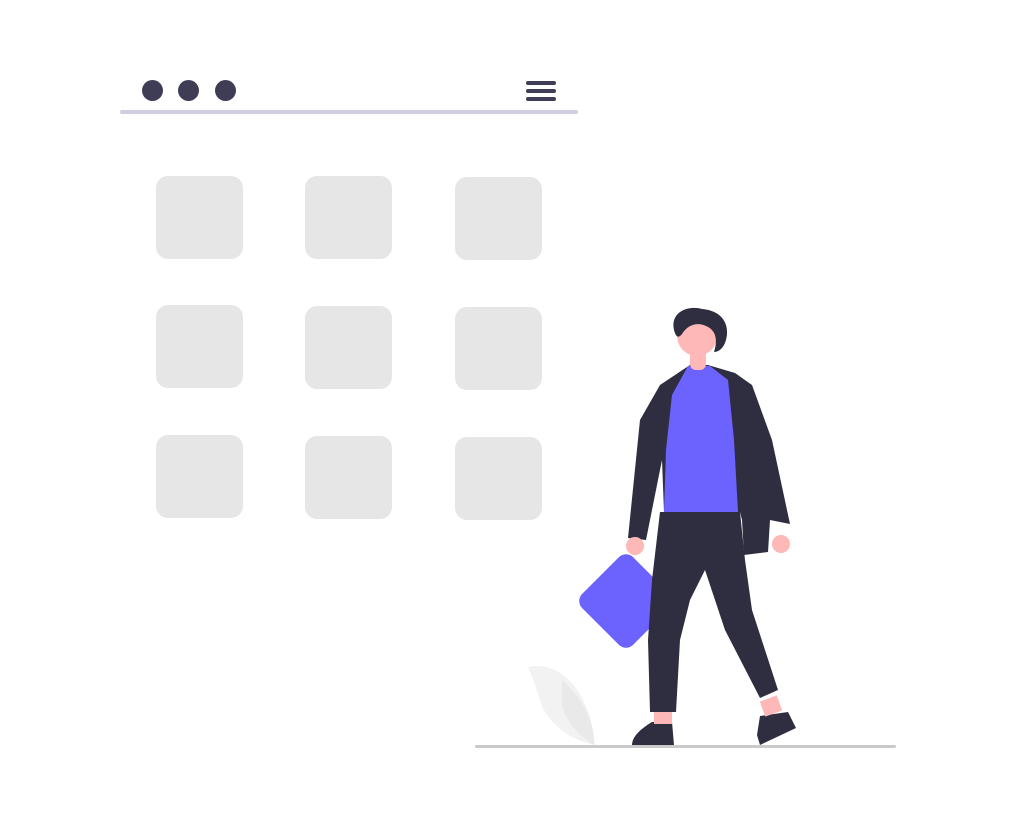 This screenshot has height=829, width=1016. I want to click on shoes-illustration, so click(714, 720).